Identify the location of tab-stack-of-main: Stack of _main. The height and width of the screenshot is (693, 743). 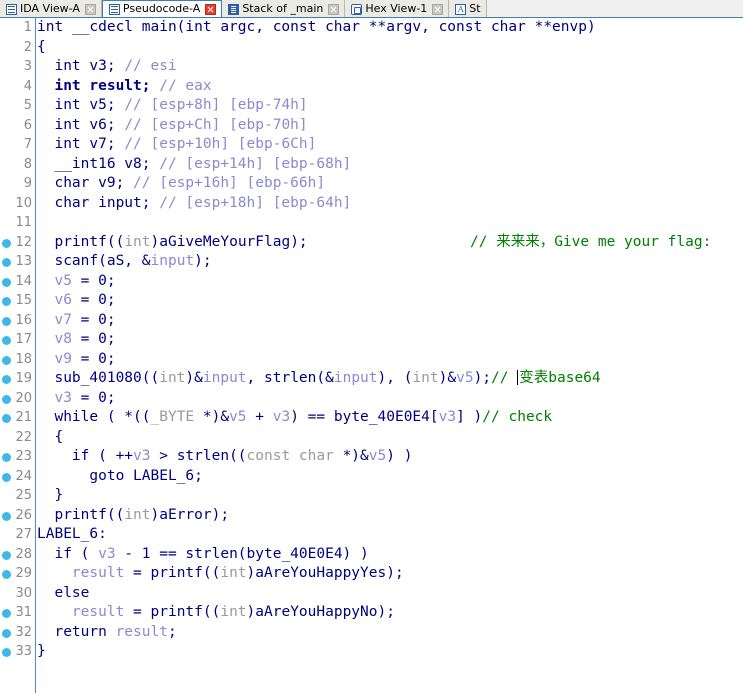
(284, 8).